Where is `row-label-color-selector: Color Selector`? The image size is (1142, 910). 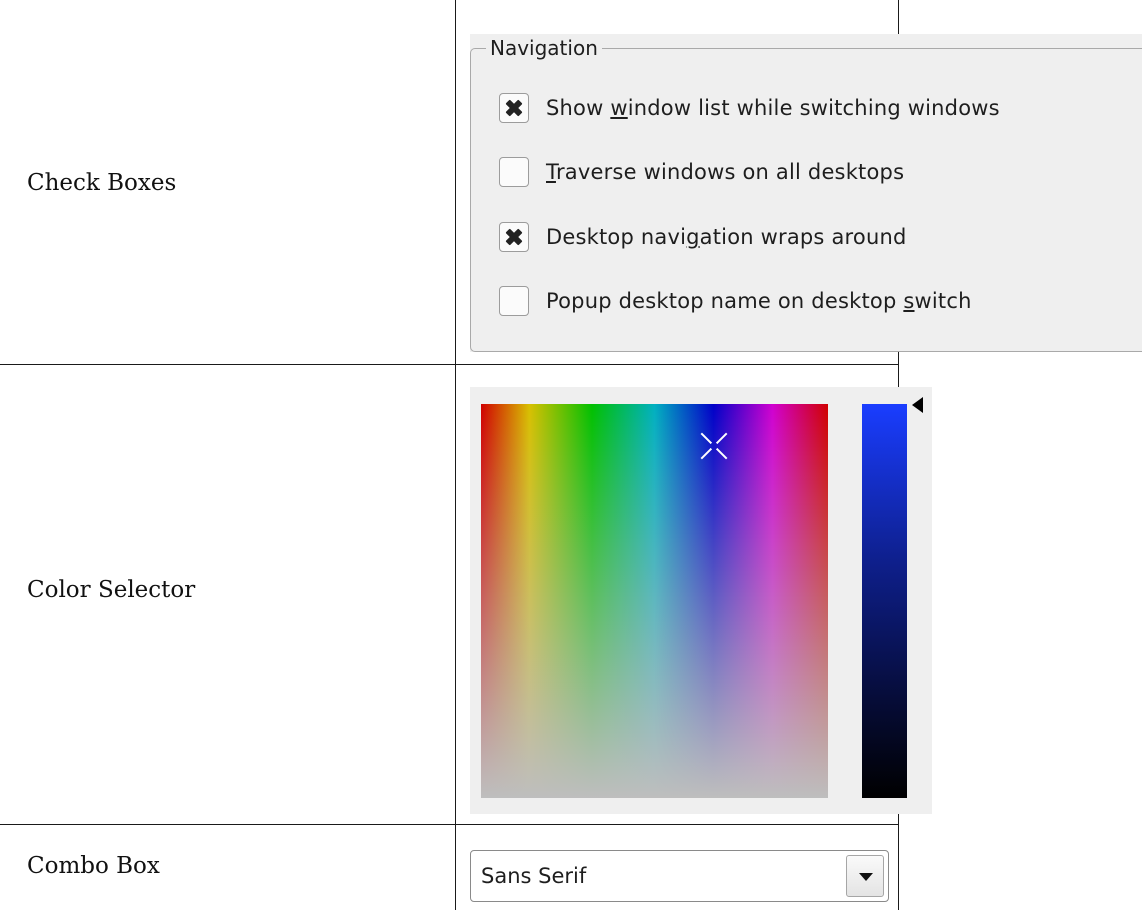
row-label-color-selector: Color Selector is located at coordinates (111, 590).